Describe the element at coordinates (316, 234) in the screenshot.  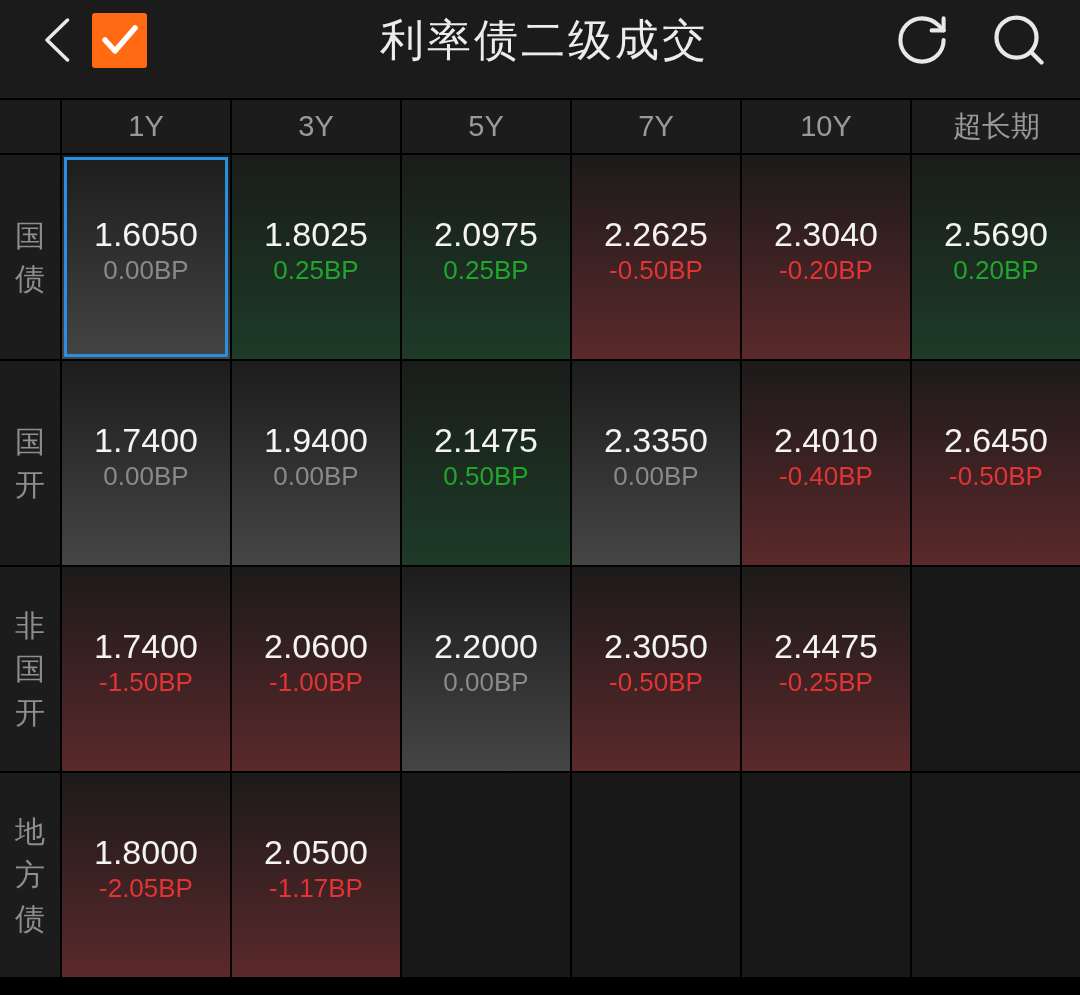
I see `yield-value: 1.8025` at that location.